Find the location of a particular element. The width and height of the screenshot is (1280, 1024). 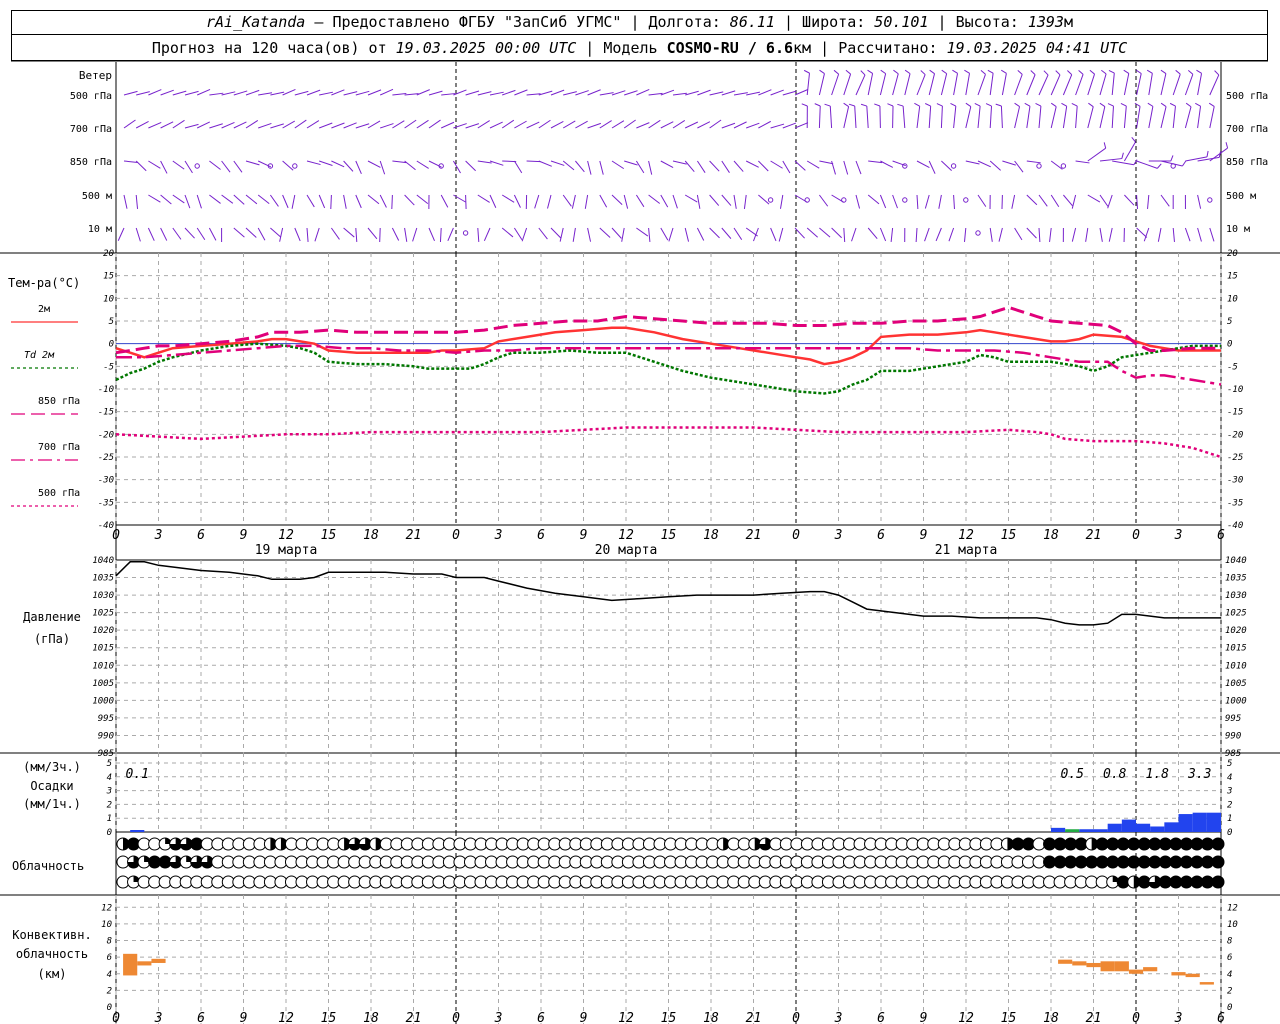

conv-cloud-bar is located at coordinates (1121, 966).